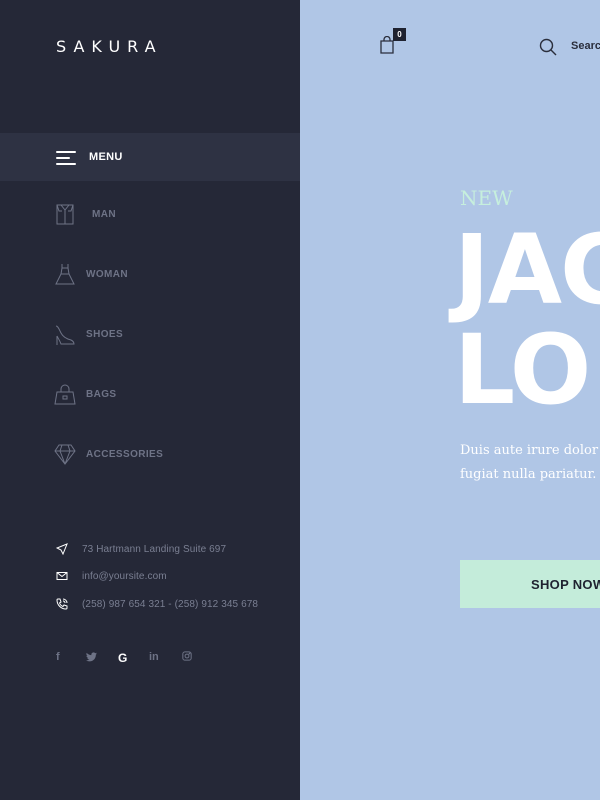  I want to click on nav-label-bags: BAGS, so click(101, 394).